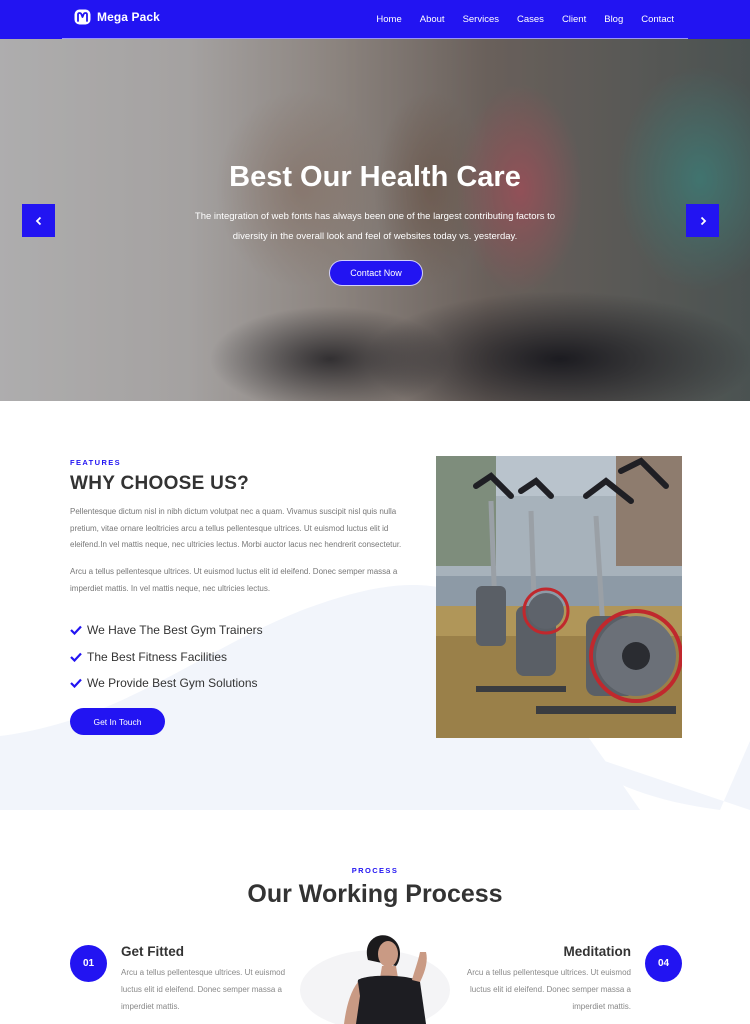 This screenshot has width=750, height=1024. Describe the element at coordinates (574, 19) in the screenshot. I see `nav-item-client: Client` at that location.